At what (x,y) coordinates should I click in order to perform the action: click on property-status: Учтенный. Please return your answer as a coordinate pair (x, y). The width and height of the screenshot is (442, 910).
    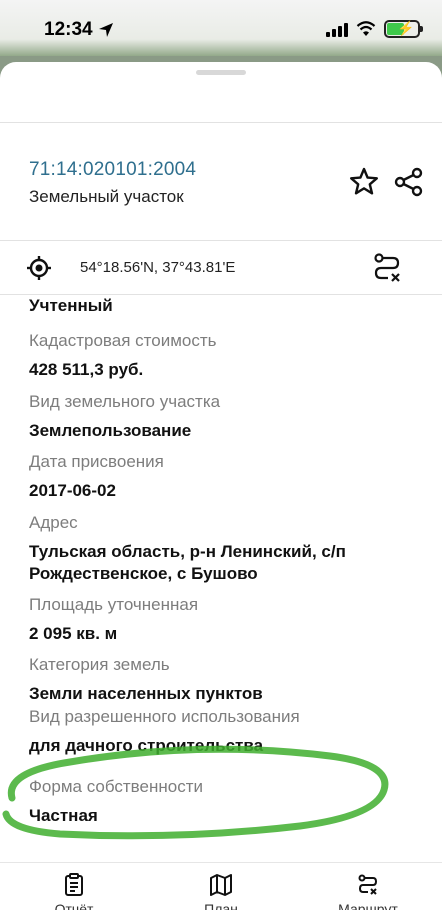
    Looking at the image, I should click on (229, 306).